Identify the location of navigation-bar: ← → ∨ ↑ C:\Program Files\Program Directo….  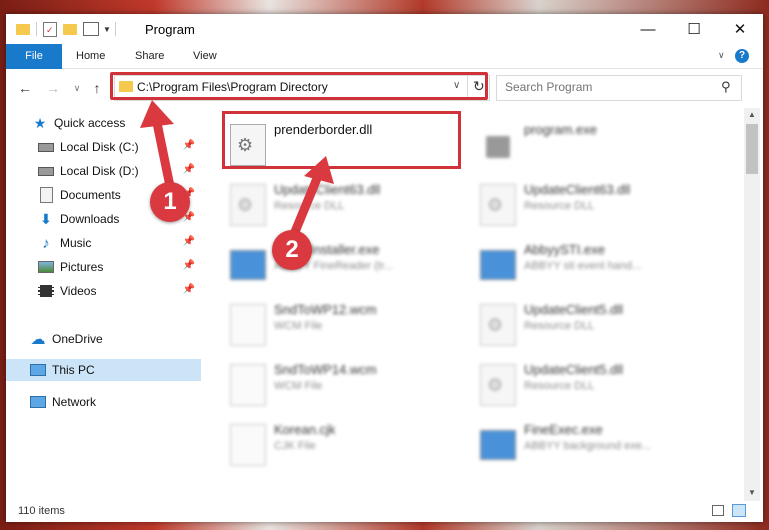
(384, 88).